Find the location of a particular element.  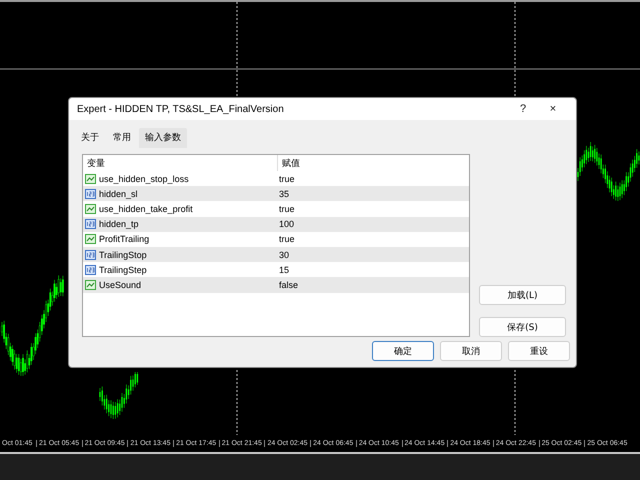

parameter-name: TrailingStep is located at coordinates (123, 269).